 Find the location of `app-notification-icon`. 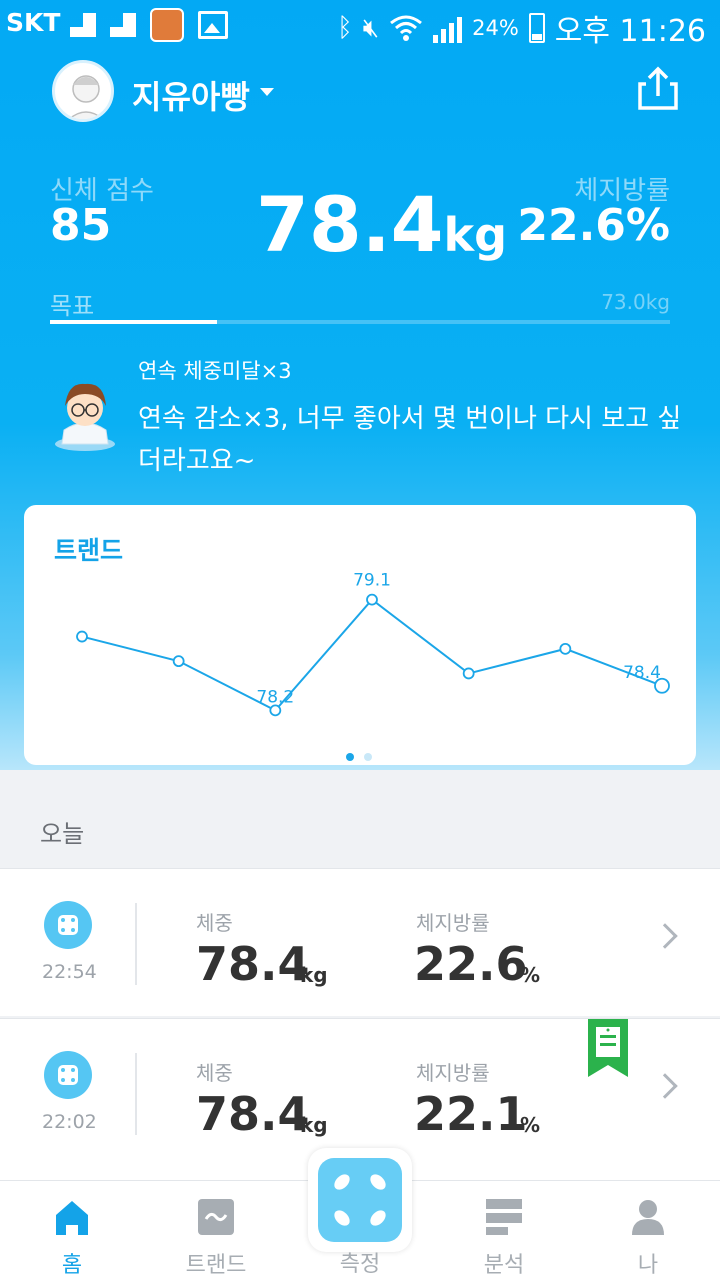

app-notification-icon is located at coordinates (167, 25).